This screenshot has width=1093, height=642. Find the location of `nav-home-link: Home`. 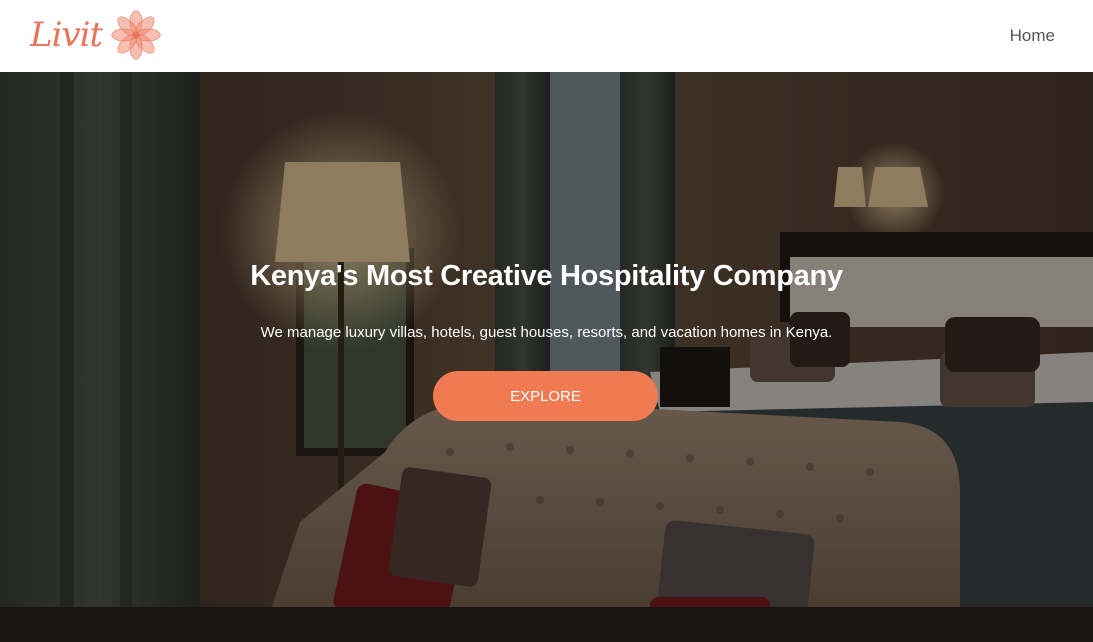

nav-home-link: Home is located at coordinates (1032, 36).